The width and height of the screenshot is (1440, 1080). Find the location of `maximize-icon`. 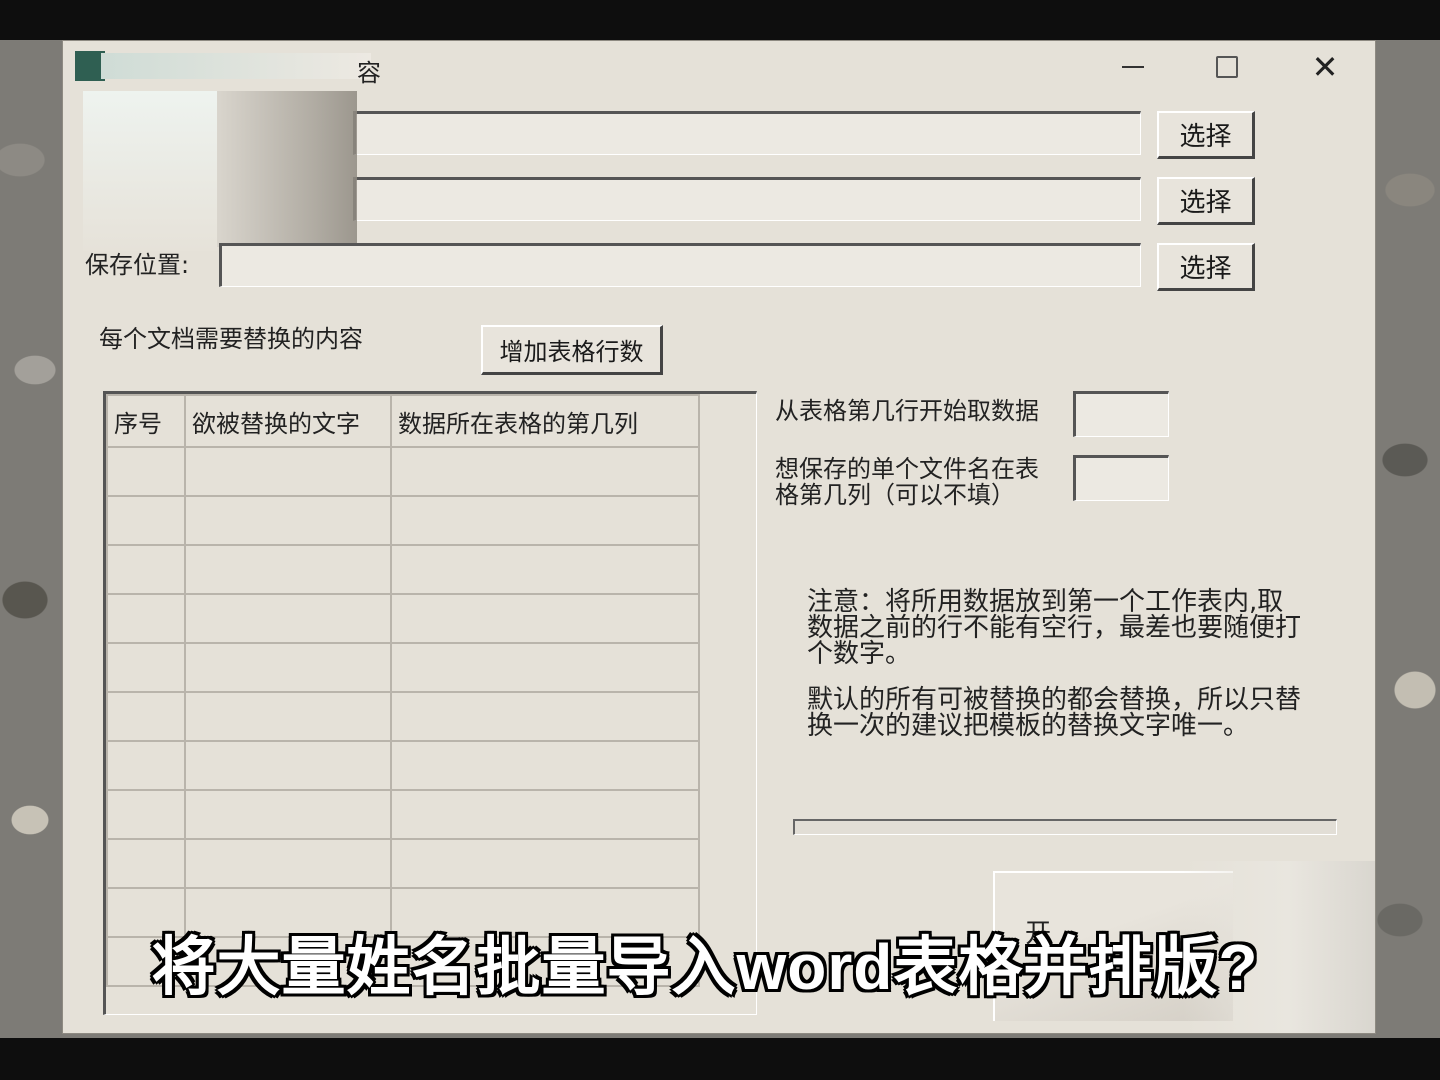

maximize-icon is located at coordinates (1227, 67).